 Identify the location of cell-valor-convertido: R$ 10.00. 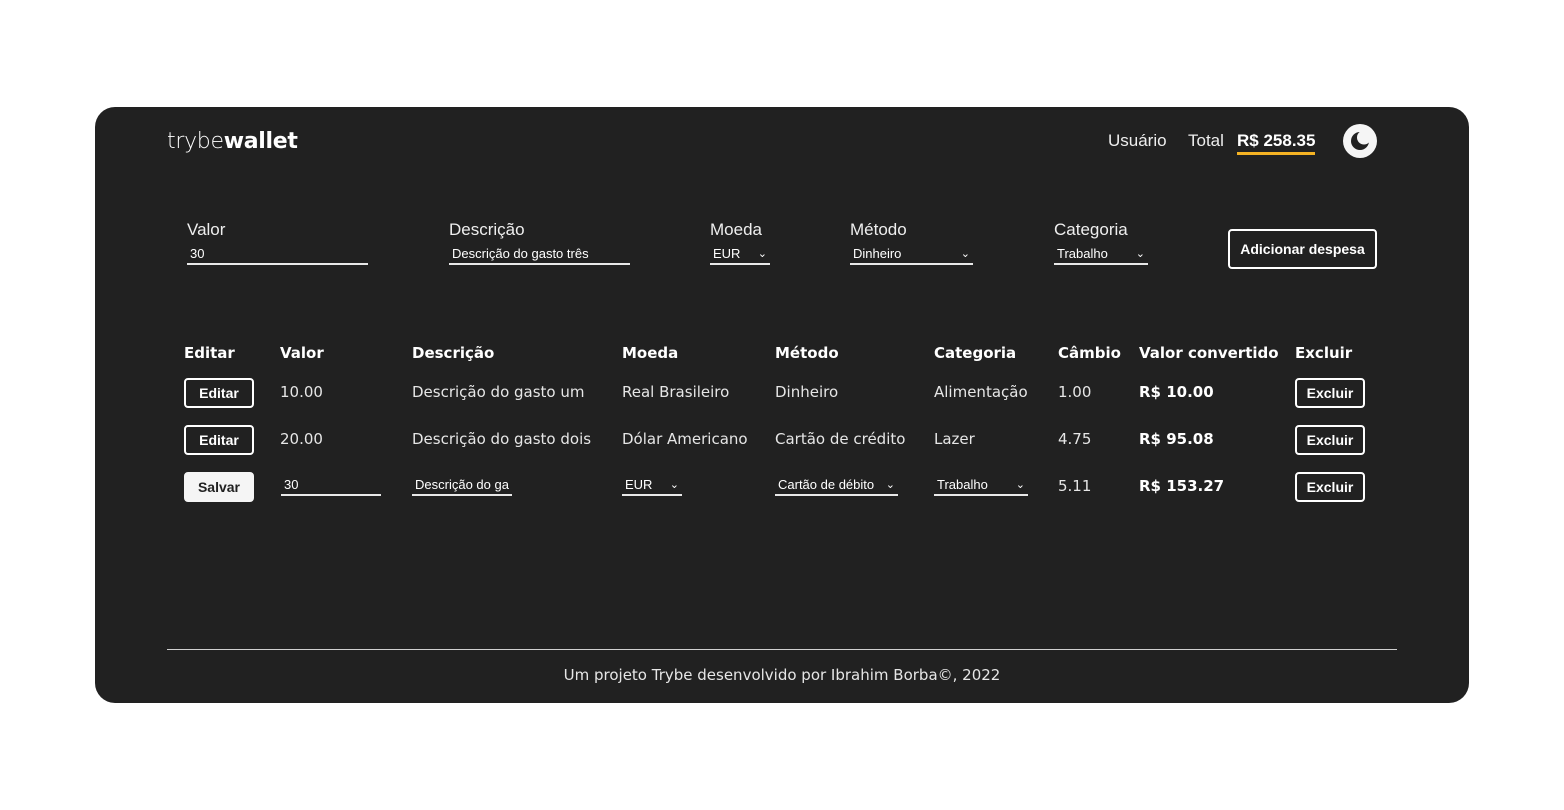
(1176, 392).